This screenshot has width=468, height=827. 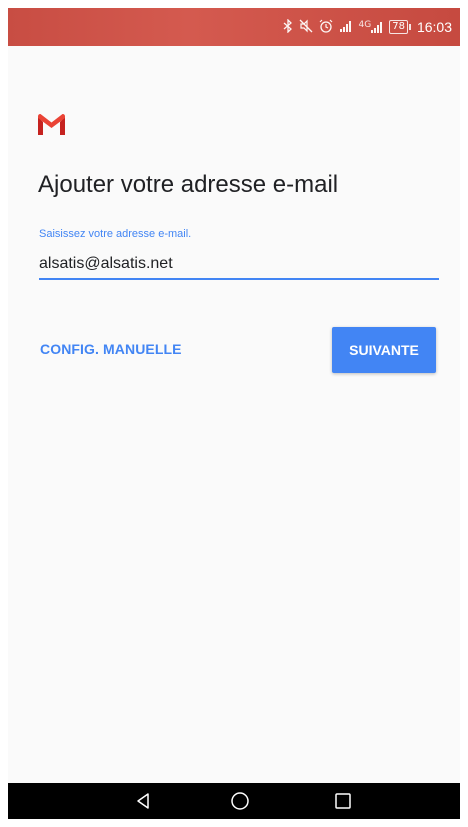 I want to click on mute-icon, so click(x=306, y=27).